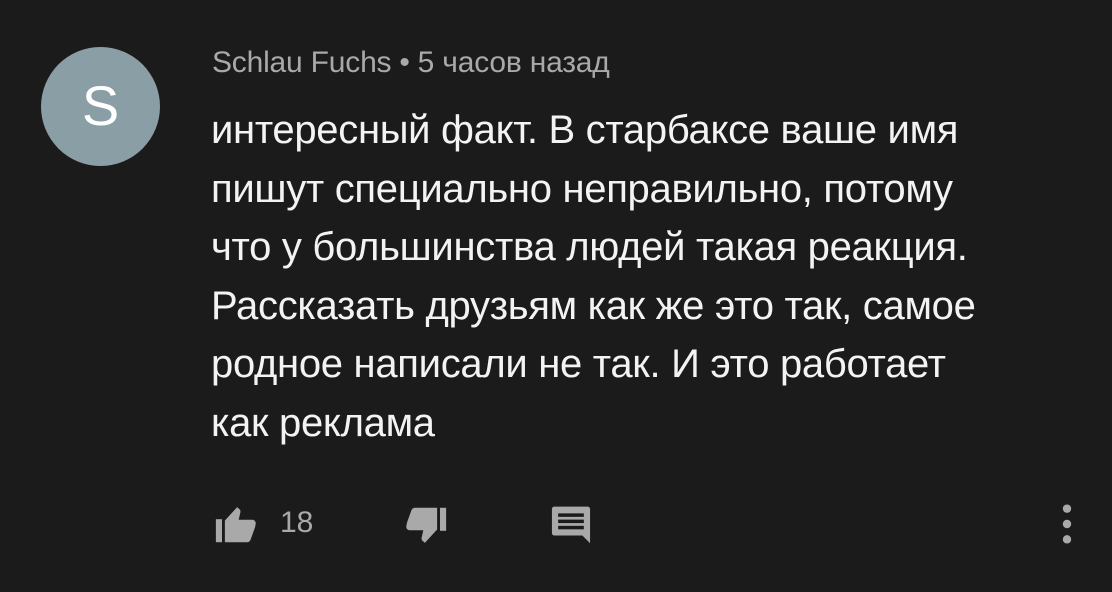 The height and width of the screenshot is (592, 1112). I want to click on like-button, so click(236, 524).